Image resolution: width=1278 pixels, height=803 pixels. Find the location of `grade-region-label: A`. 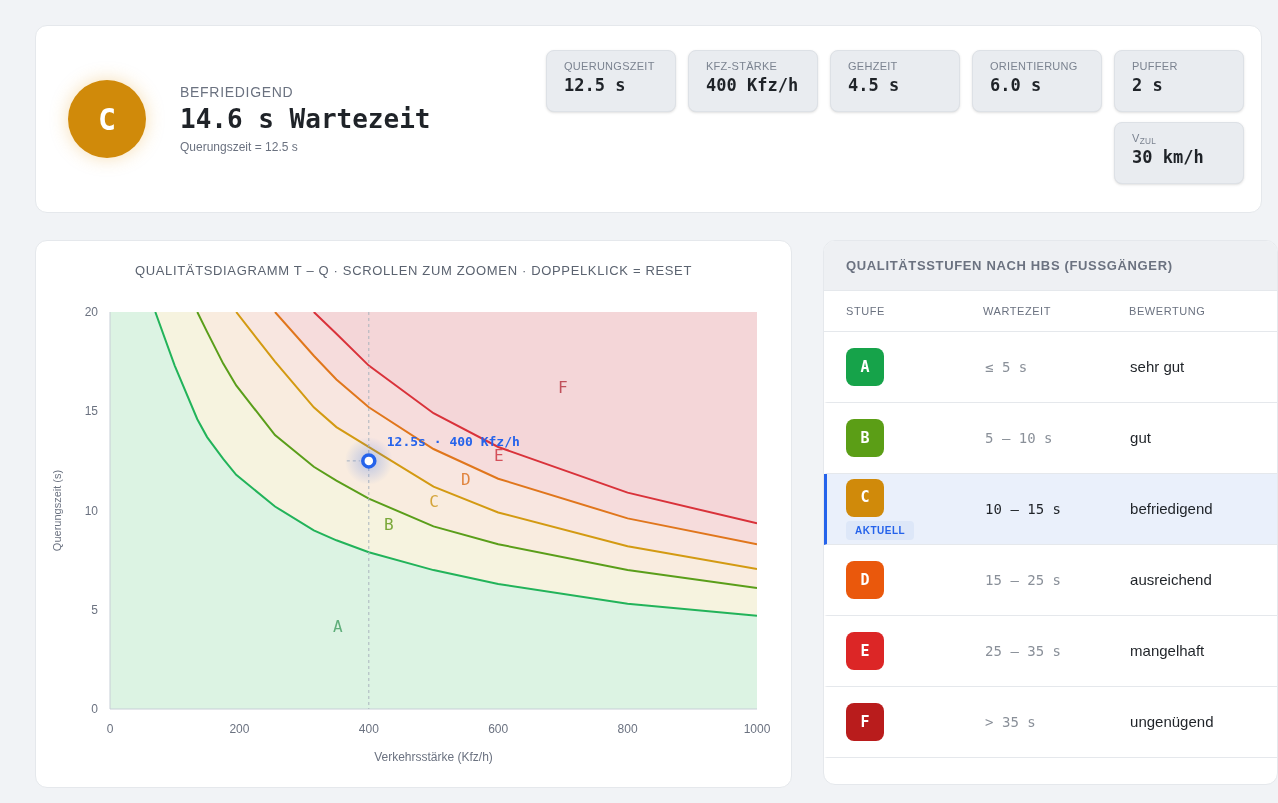

grade-region-label: A is located at coordinates (337, 626).